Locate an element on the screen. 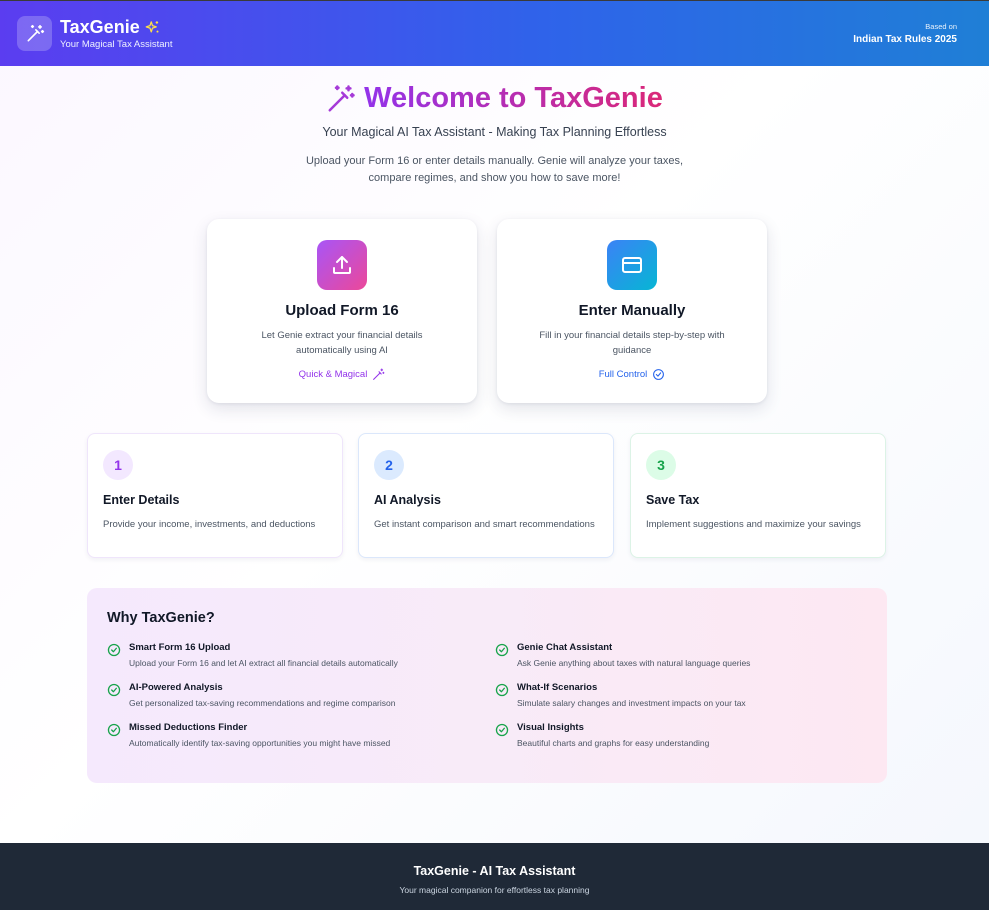 The width and height of the screenshot is (989, 910). feature-title: AI-Powered Analysis is located at coordinates (176, 687).